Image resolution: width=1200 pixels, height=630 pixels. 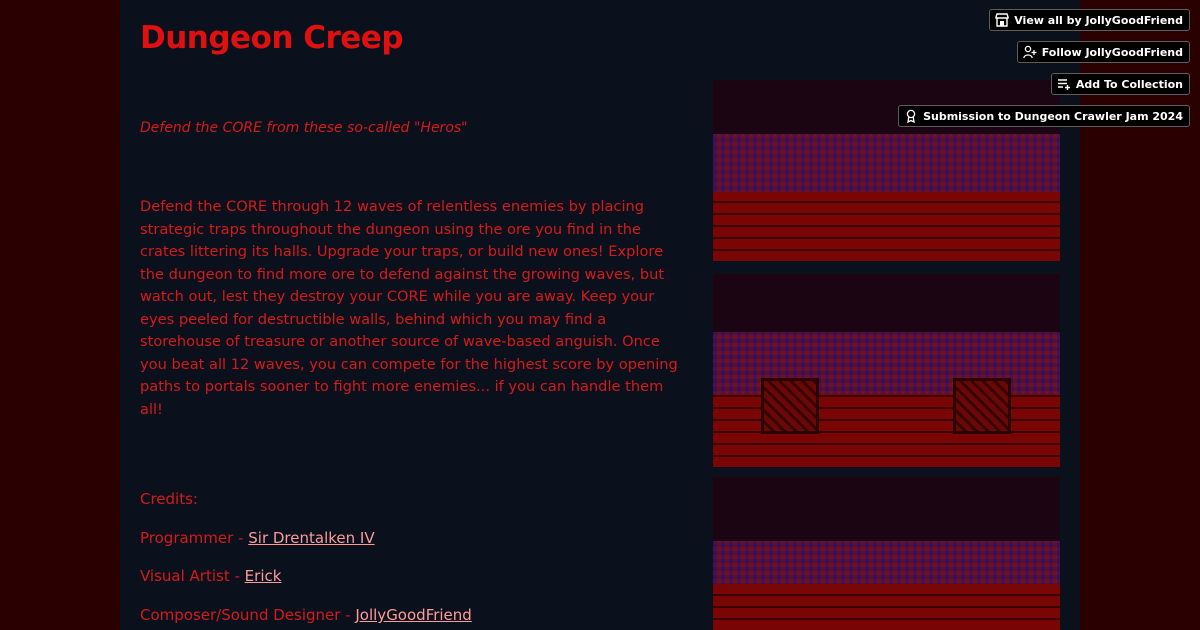 I want to click on screenshot-wall, so click(x=886, y=166).